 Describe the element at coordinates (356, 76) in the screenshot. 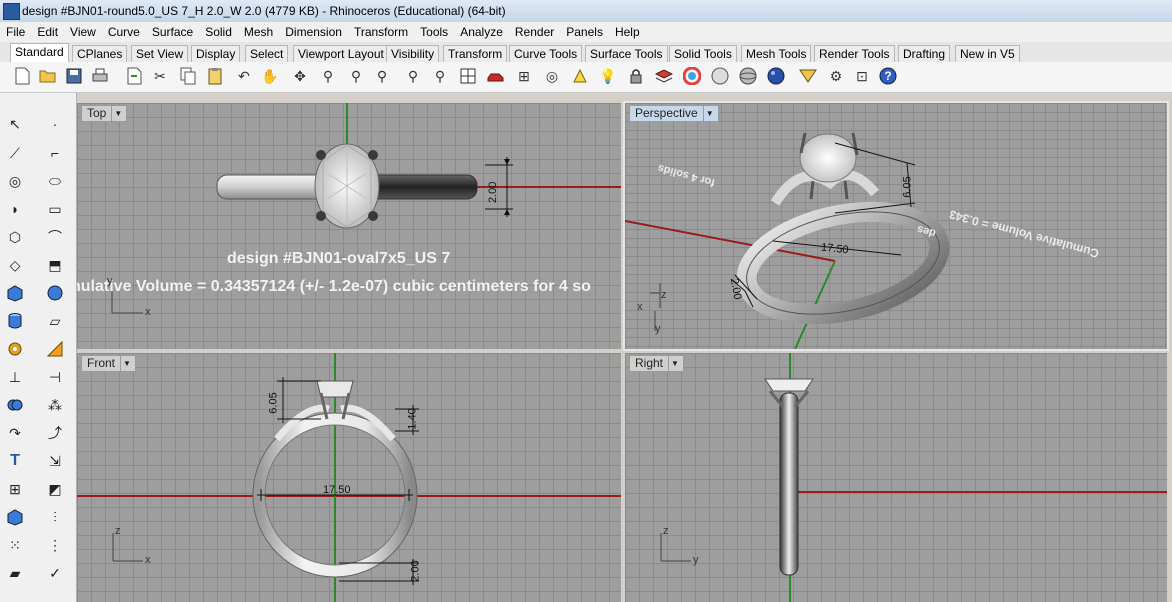

I see `zoom-window-icon: ⚲` at that location.